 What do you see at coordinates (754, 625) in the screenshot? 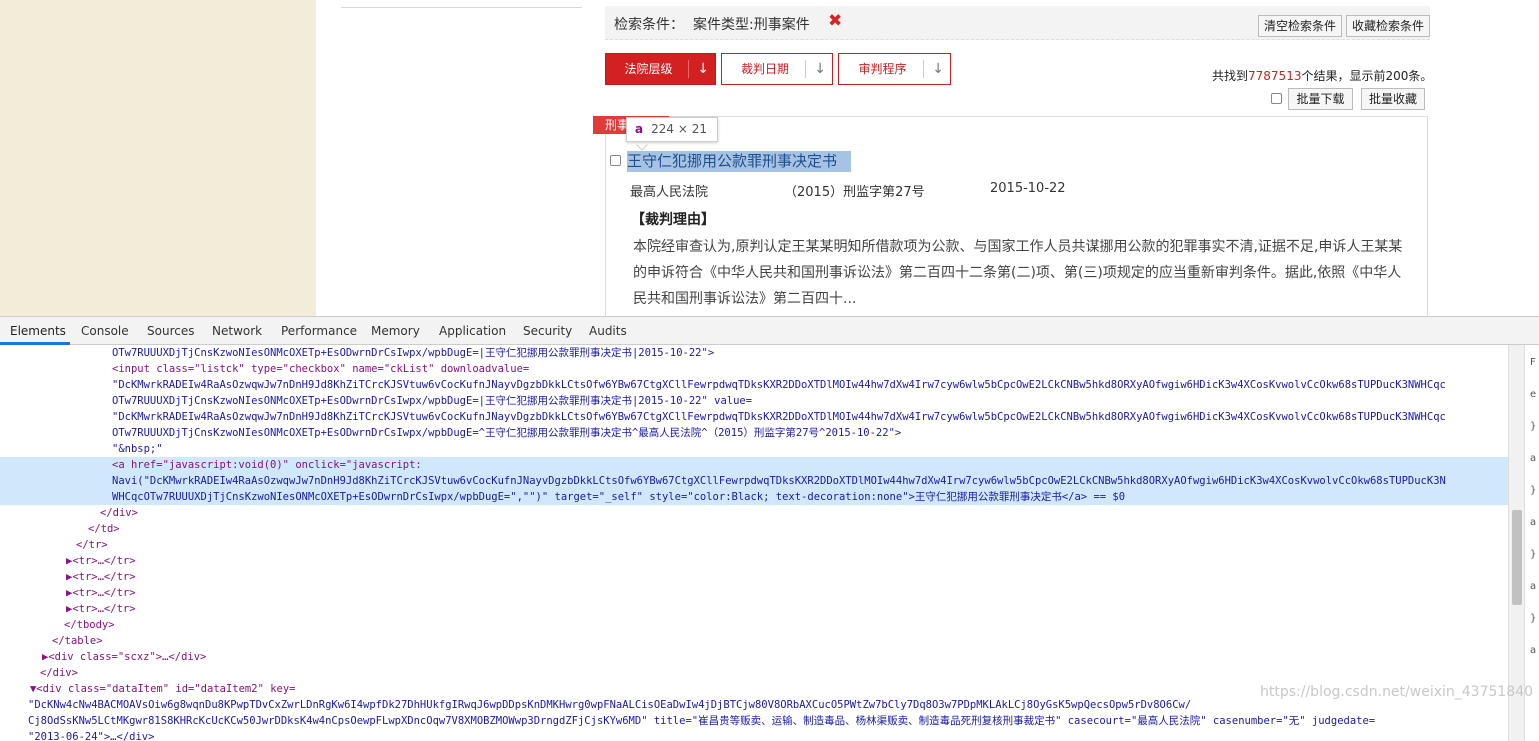
I see `dom-line: </tbody>` at bounding box center [754, 625].